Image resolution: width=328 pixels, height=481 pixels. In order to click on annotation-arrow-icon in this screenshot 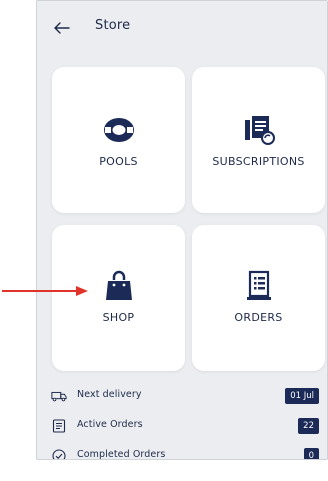, I will do `click(45, 291)`.